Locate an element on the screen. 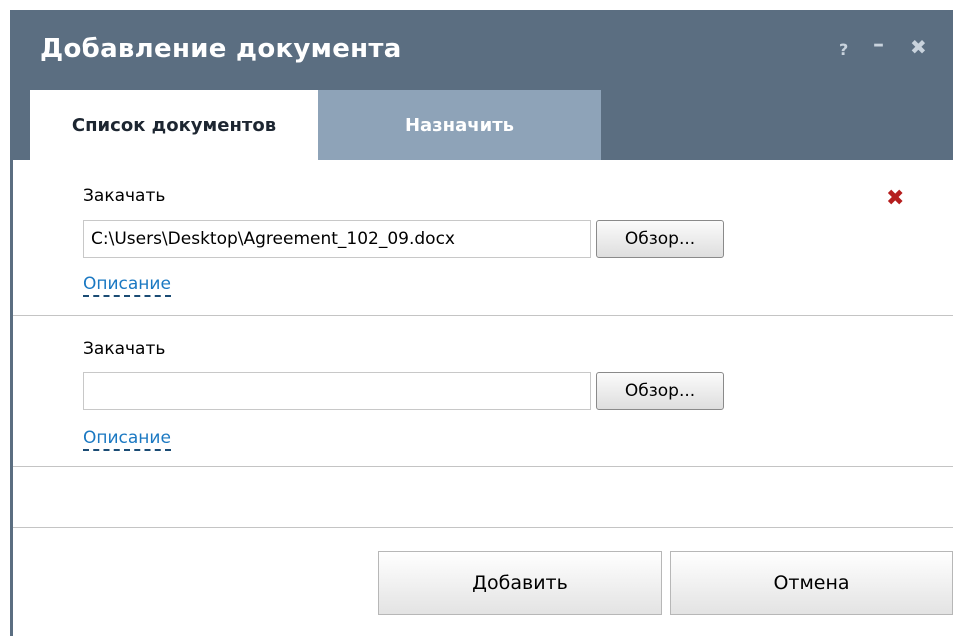  footer-divider is located at coordinates (483, 527).